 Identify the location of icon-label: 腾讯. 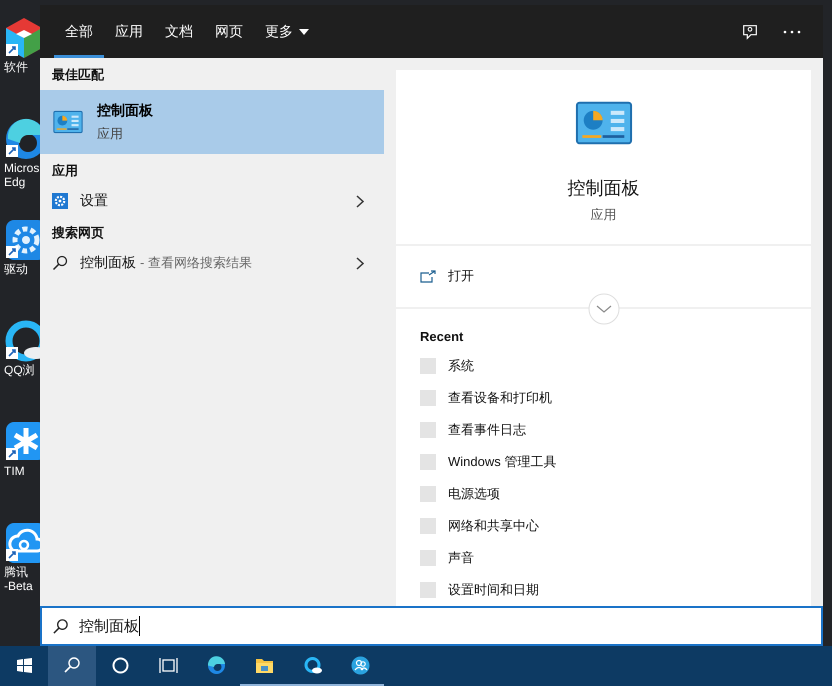
(15, 572).